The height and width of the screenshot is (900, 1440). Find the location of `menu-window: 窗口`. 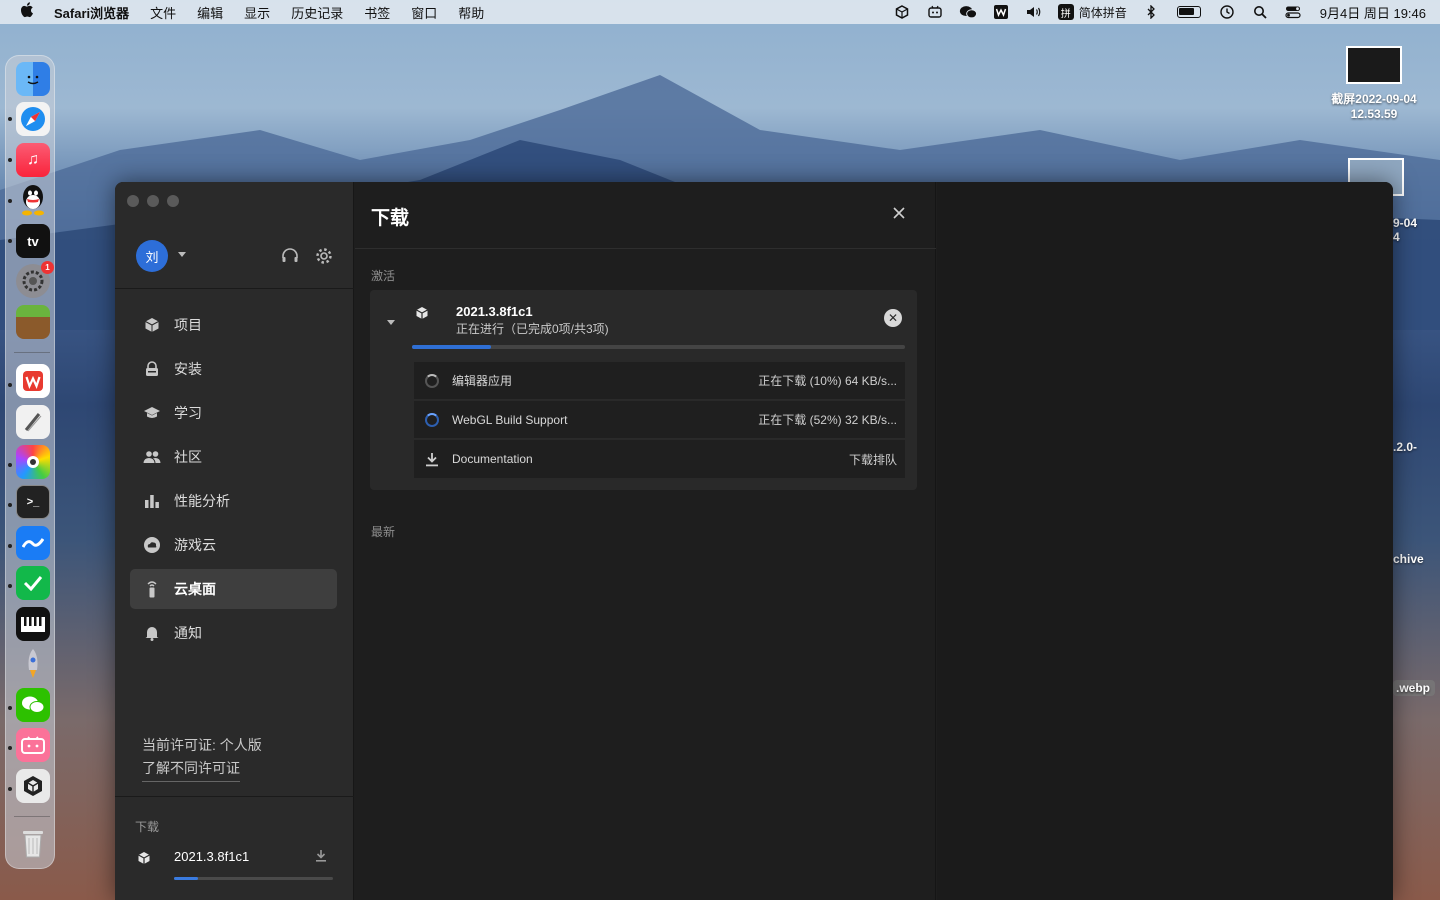

menu-window: 窗口 is located at coordinates (424, 12).